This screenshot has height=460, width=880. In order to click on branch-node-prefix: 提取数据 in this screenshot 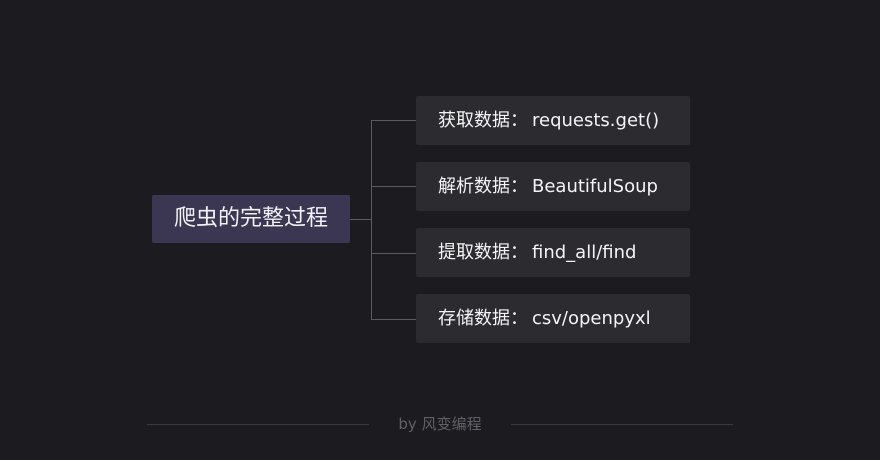, I will do `click(474, 252)`.